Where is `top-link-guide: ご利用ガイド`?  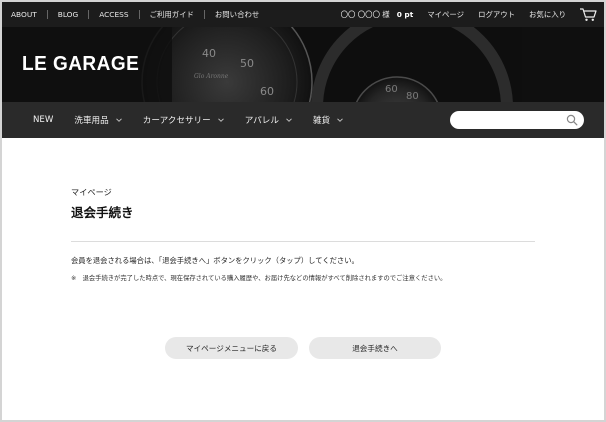 top-link-guide: ご利用ガイド is located at coordinates (172, 14).